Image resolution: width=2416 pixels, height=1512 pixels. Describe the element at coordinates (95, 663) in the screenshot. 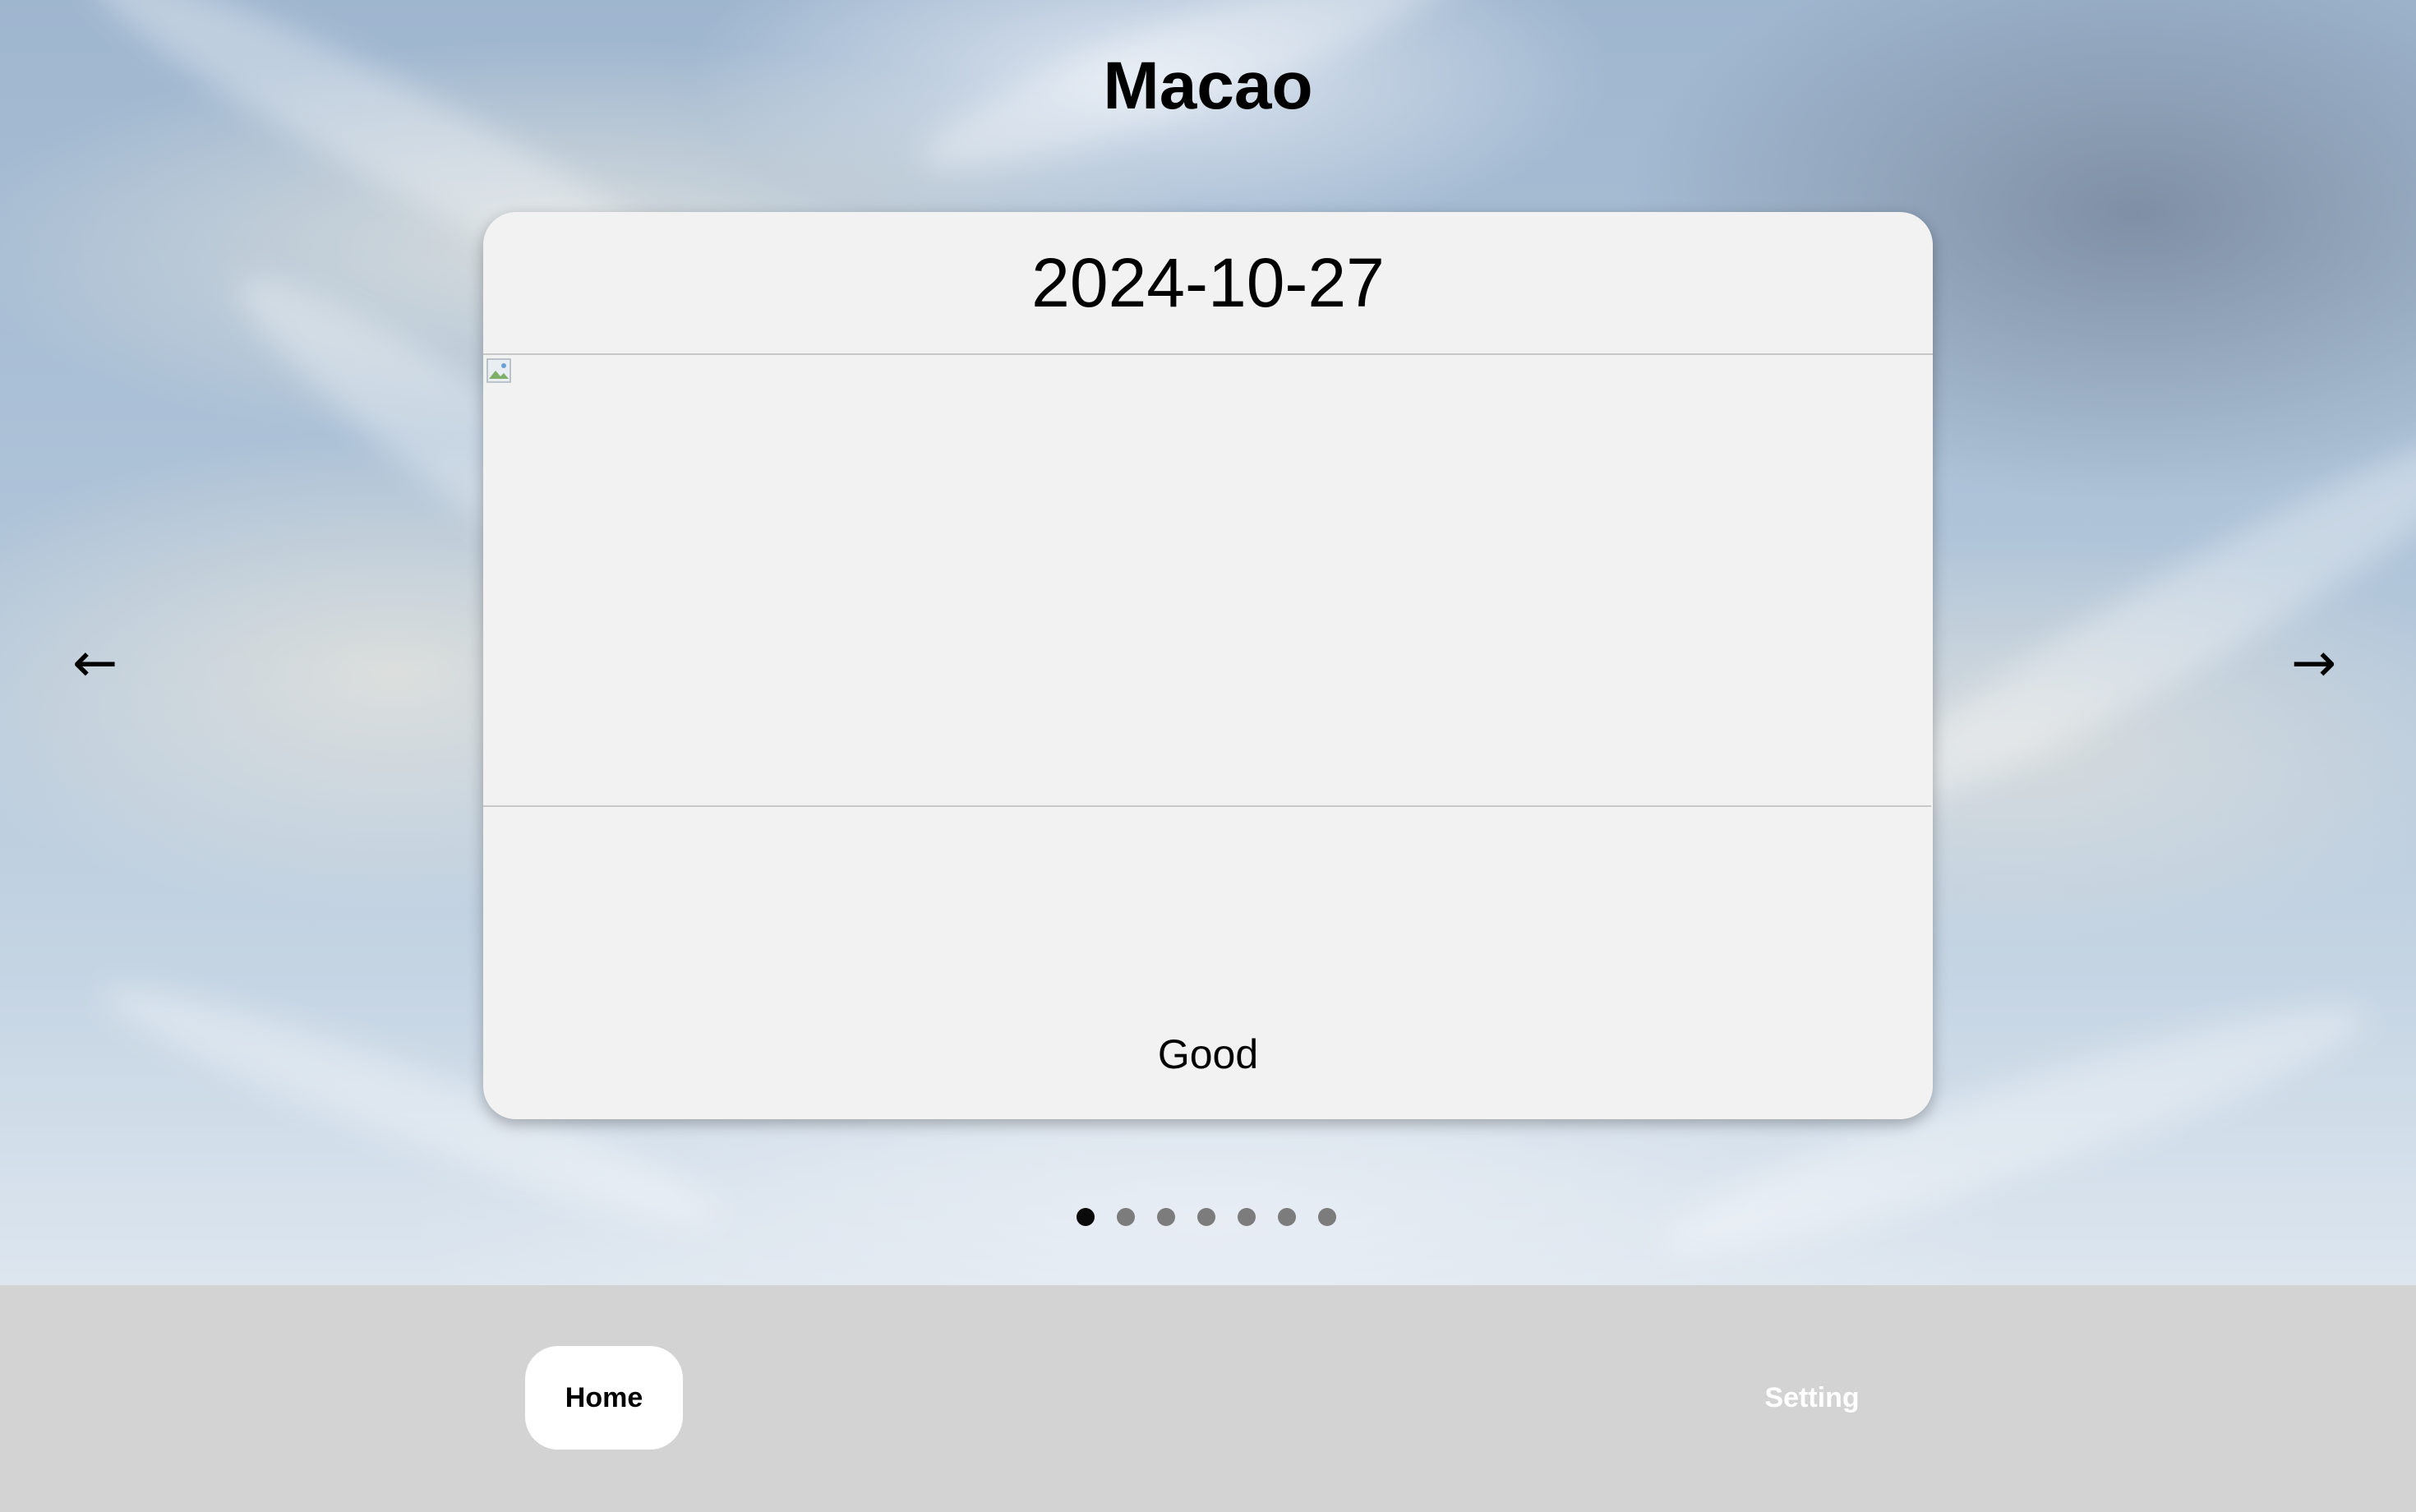

I see `previous-day-arrow: ←` at that location.